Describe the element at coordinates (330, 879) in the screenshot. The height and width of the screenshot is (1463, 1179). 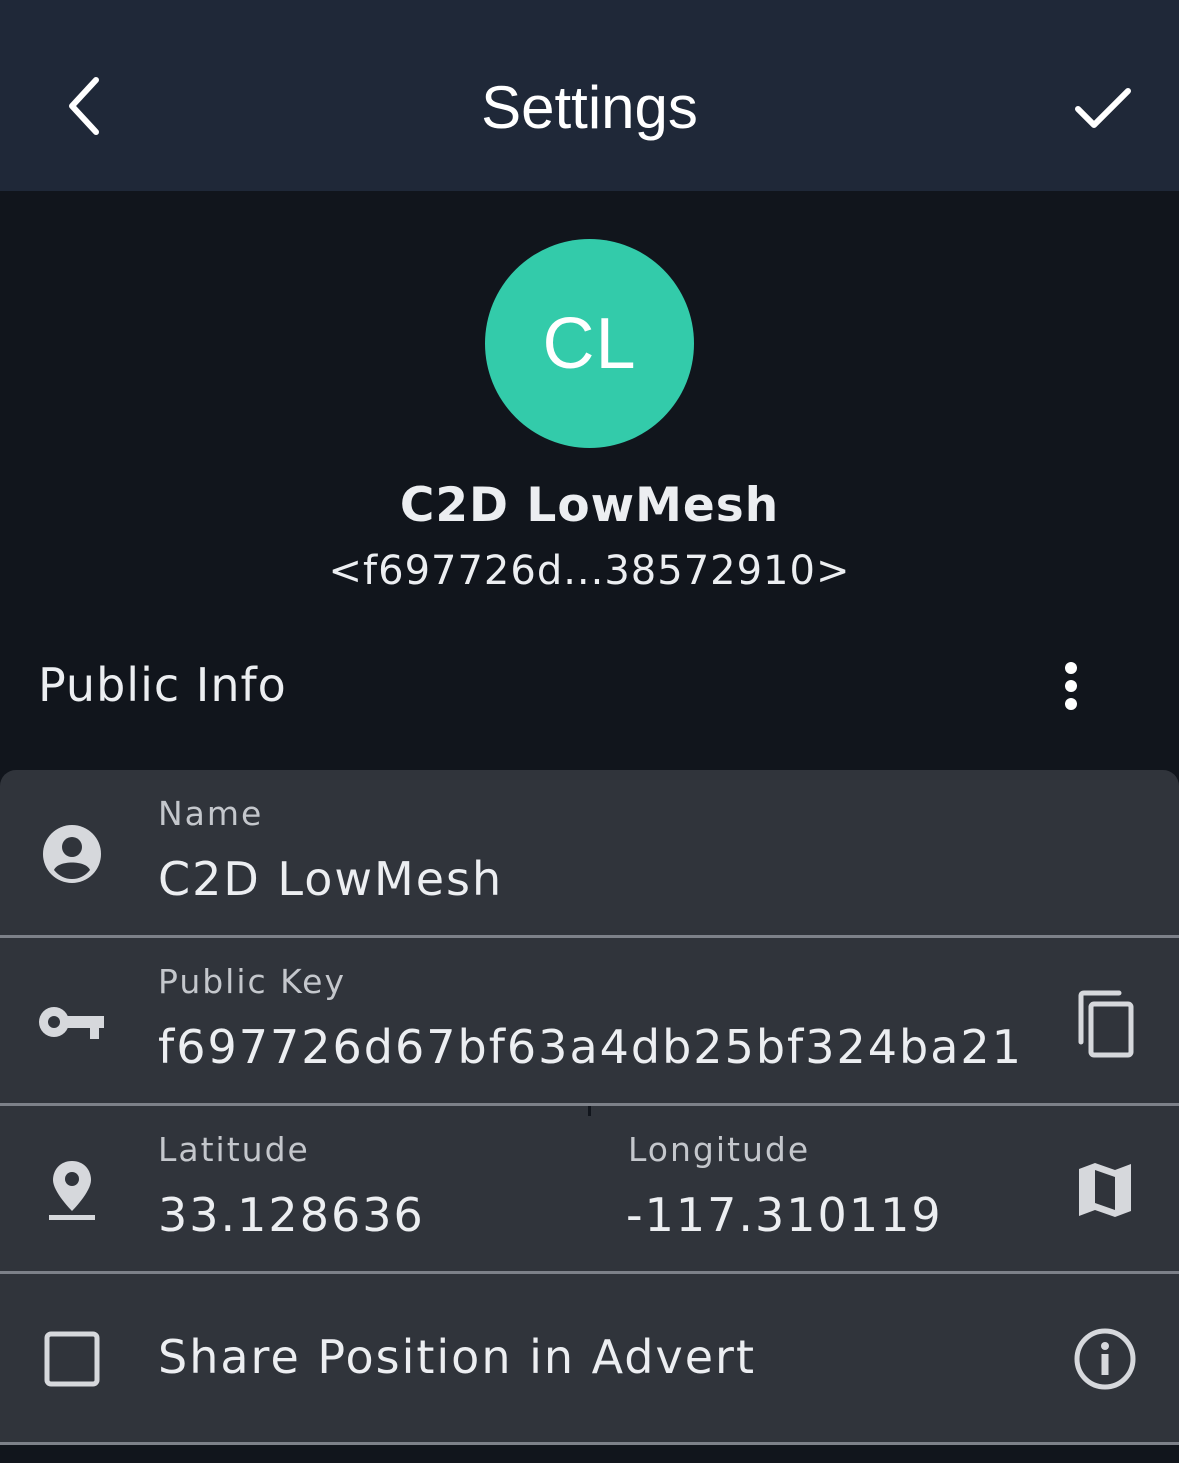
I see `name-input: C2D LowMesh` at that location.